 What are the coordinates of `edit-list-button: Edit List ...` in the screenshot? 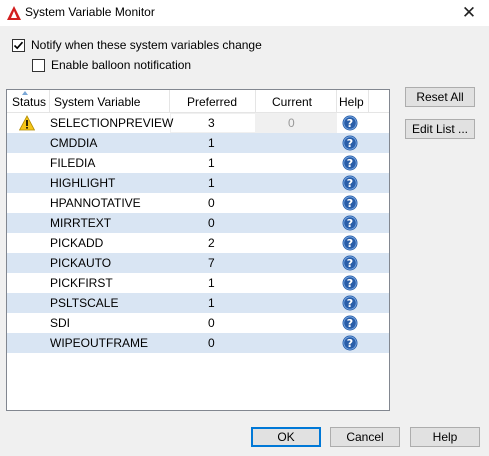 It's located at (440, 129).